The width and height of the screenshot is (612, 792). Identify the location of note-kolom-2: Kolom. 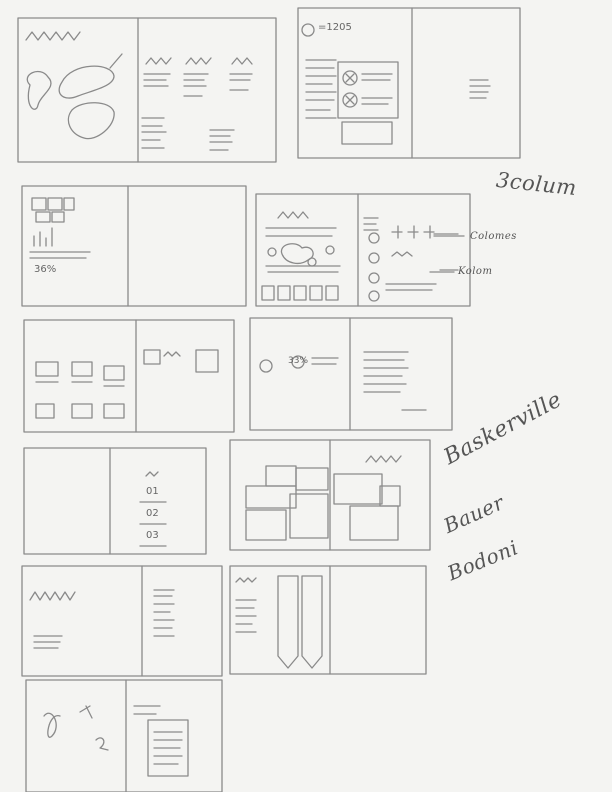
(475, 271).